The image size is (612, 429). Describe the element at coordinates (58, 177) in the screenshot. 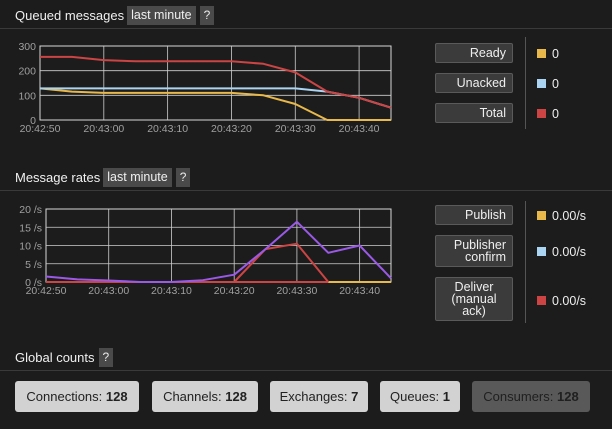

I see `message-rates-title: Message rates` at that location.